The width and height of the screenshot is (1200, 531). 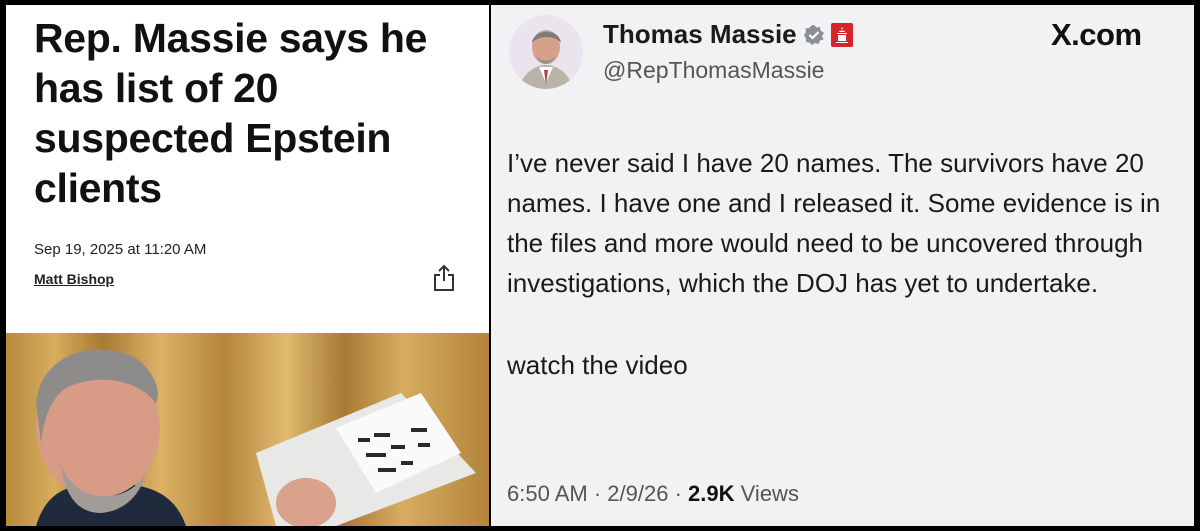 I want to click on avatar, so click(x=546, y=52).